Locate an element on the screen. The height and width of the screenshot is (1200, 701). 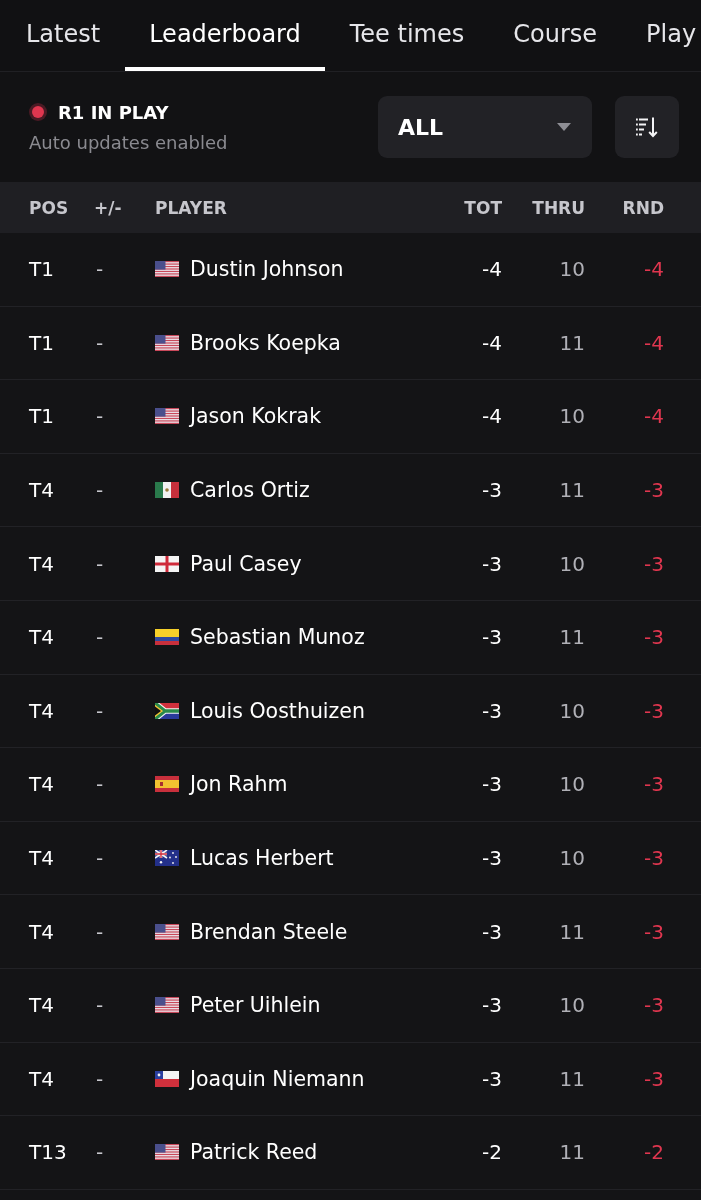
column-header: TOT is located at coordinates (483, 207).